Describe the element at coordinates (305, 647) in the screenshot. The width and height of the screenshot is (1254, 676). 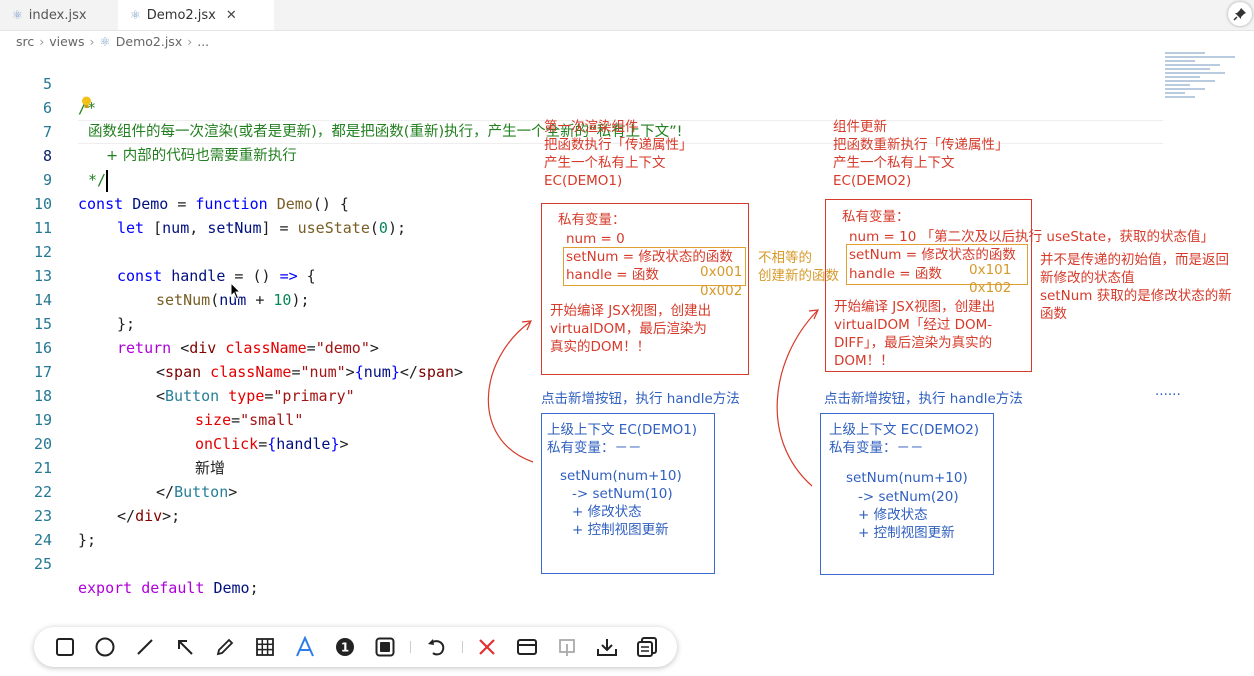
I see `text-tool-icon` at that location.